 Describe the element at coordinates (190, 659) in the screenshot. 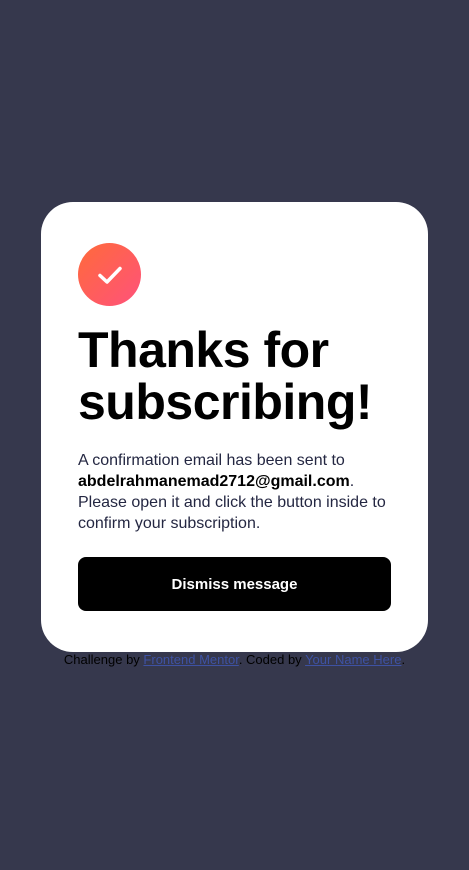

I see `frontend-mentor-link: Frontend Mentor` at that location.